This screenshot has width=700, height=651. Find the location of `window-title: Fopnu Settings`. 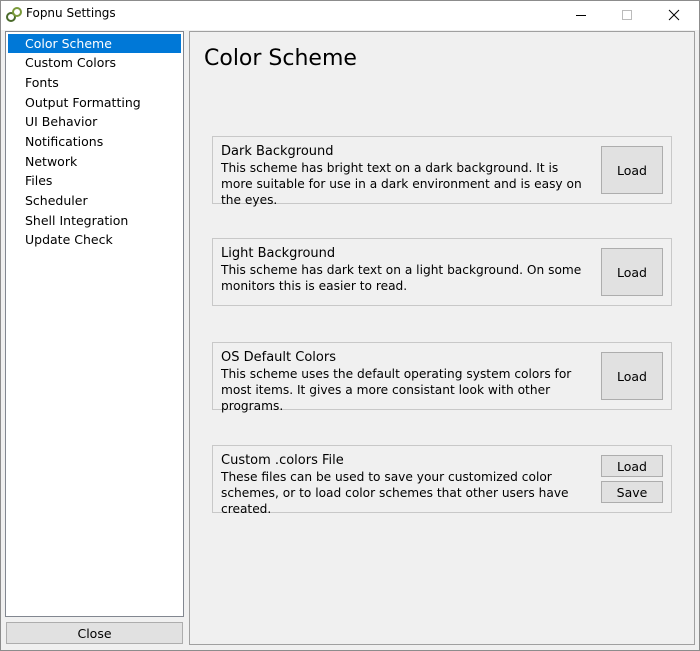

window-title: Fopnu Settings is located at coordinates (71, 13).